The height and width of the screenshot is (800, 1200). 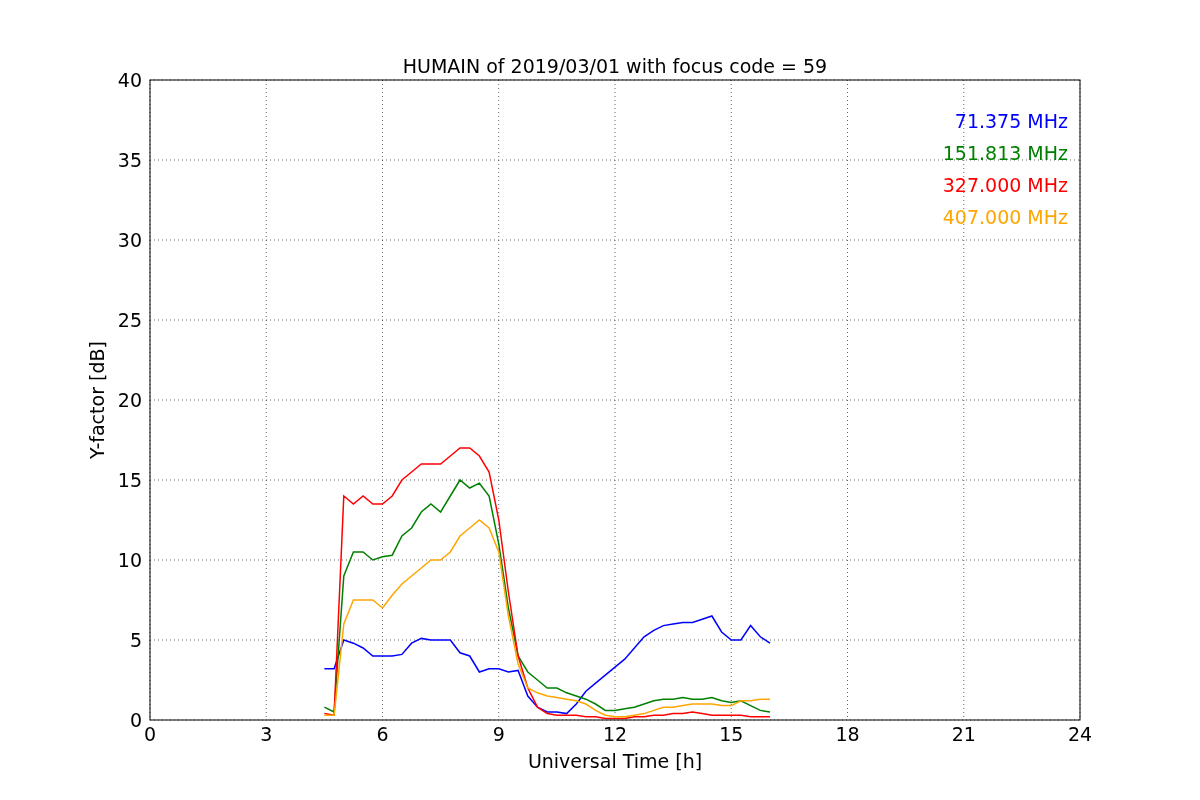 I want to click on x-tick-label: 15, so click(x=731, y=734).